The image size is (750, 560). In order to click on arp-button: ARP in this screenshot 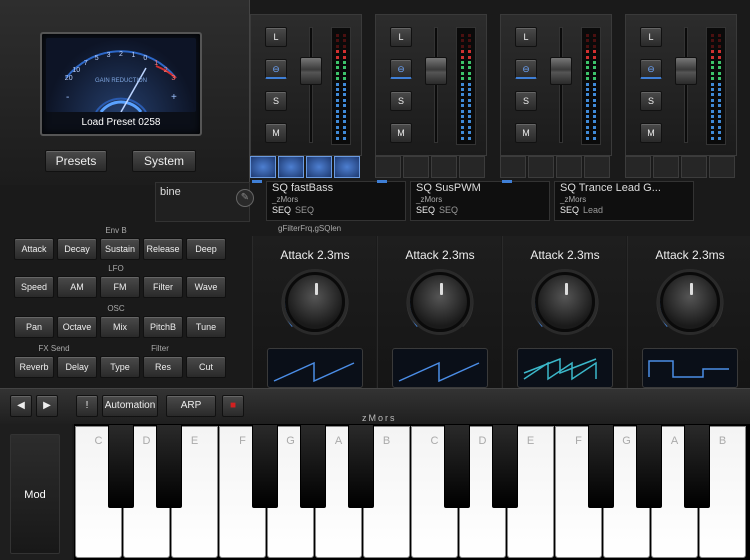, I will do `click(191, 406)`.